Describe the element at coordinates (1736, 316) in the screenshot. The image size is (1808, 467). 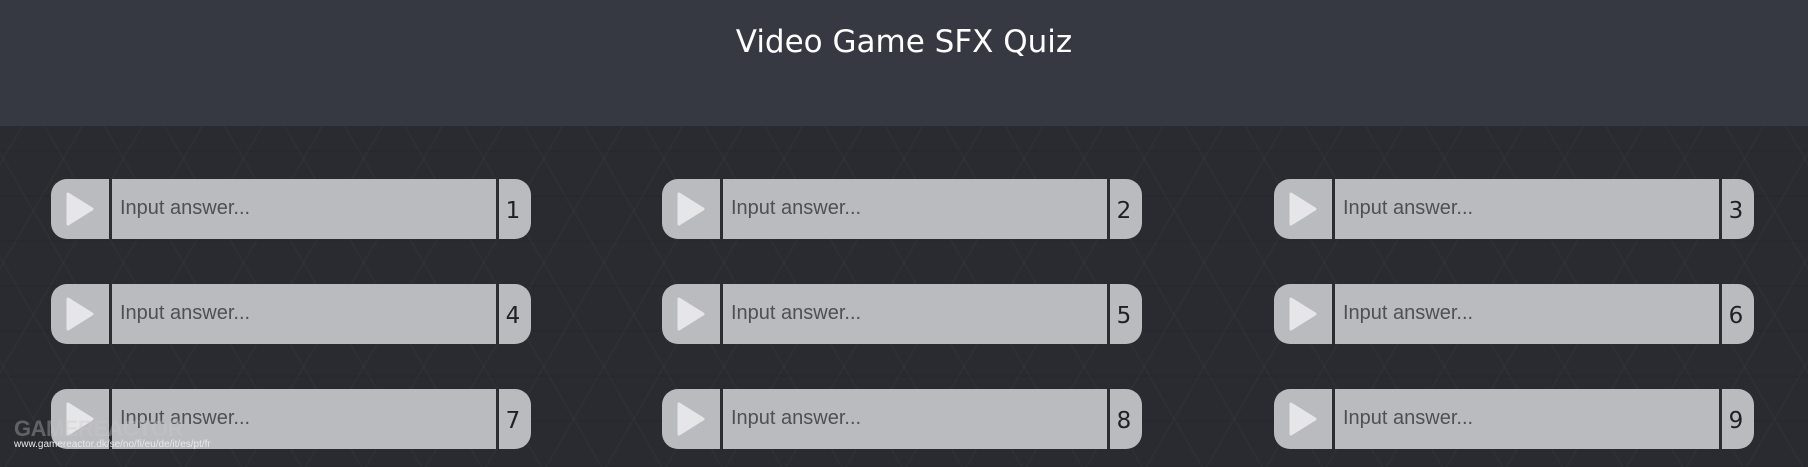
I see `question-number: 6` at that location.